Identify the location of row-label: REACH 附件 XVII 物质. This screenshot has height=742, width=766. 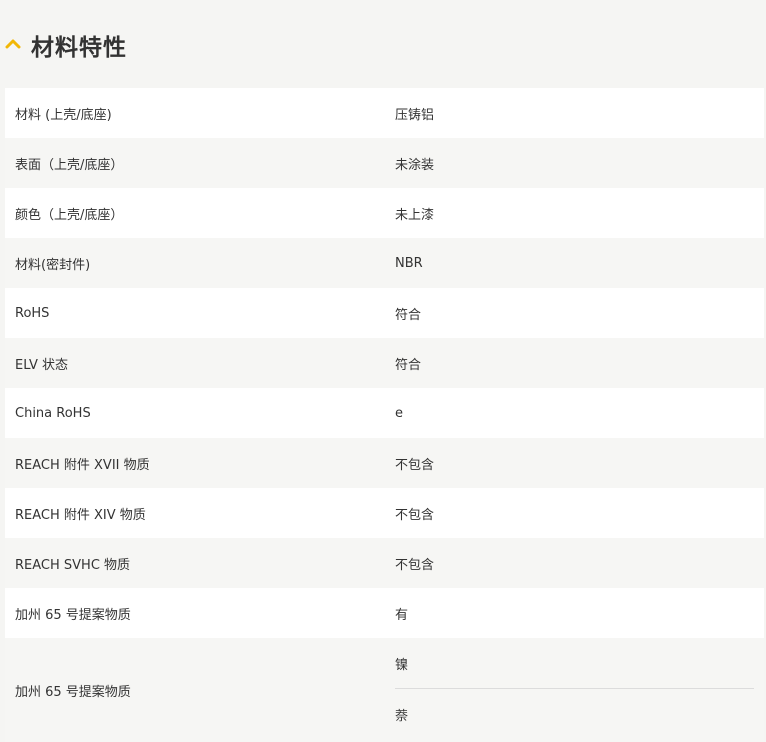
(82, 465).